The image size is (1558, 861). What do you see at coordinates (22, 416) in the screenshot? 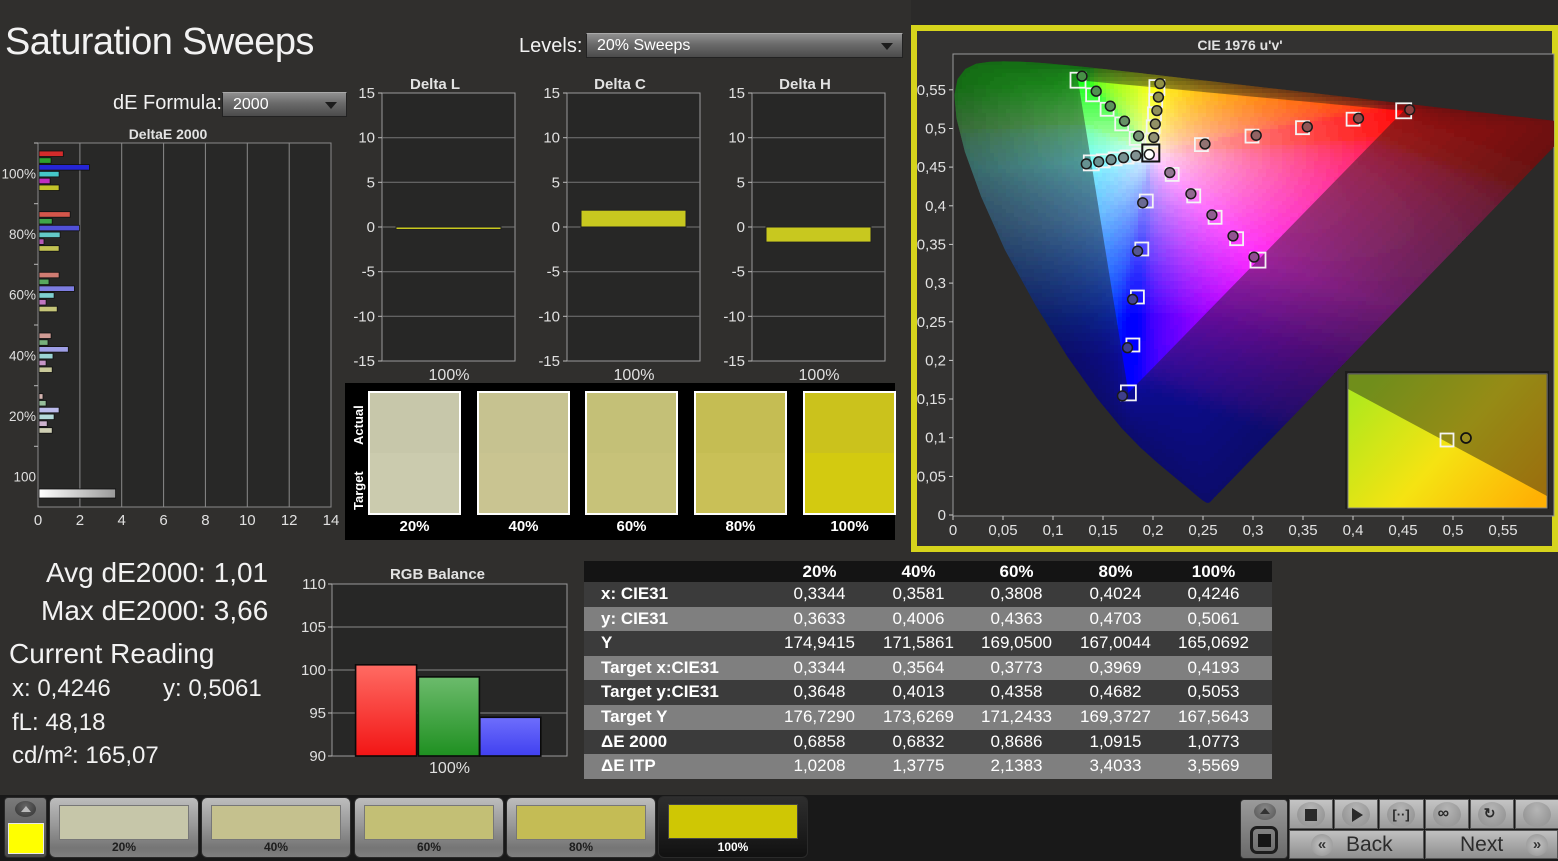
I see `svg-text: 20%` at bounding box center [22, 416].